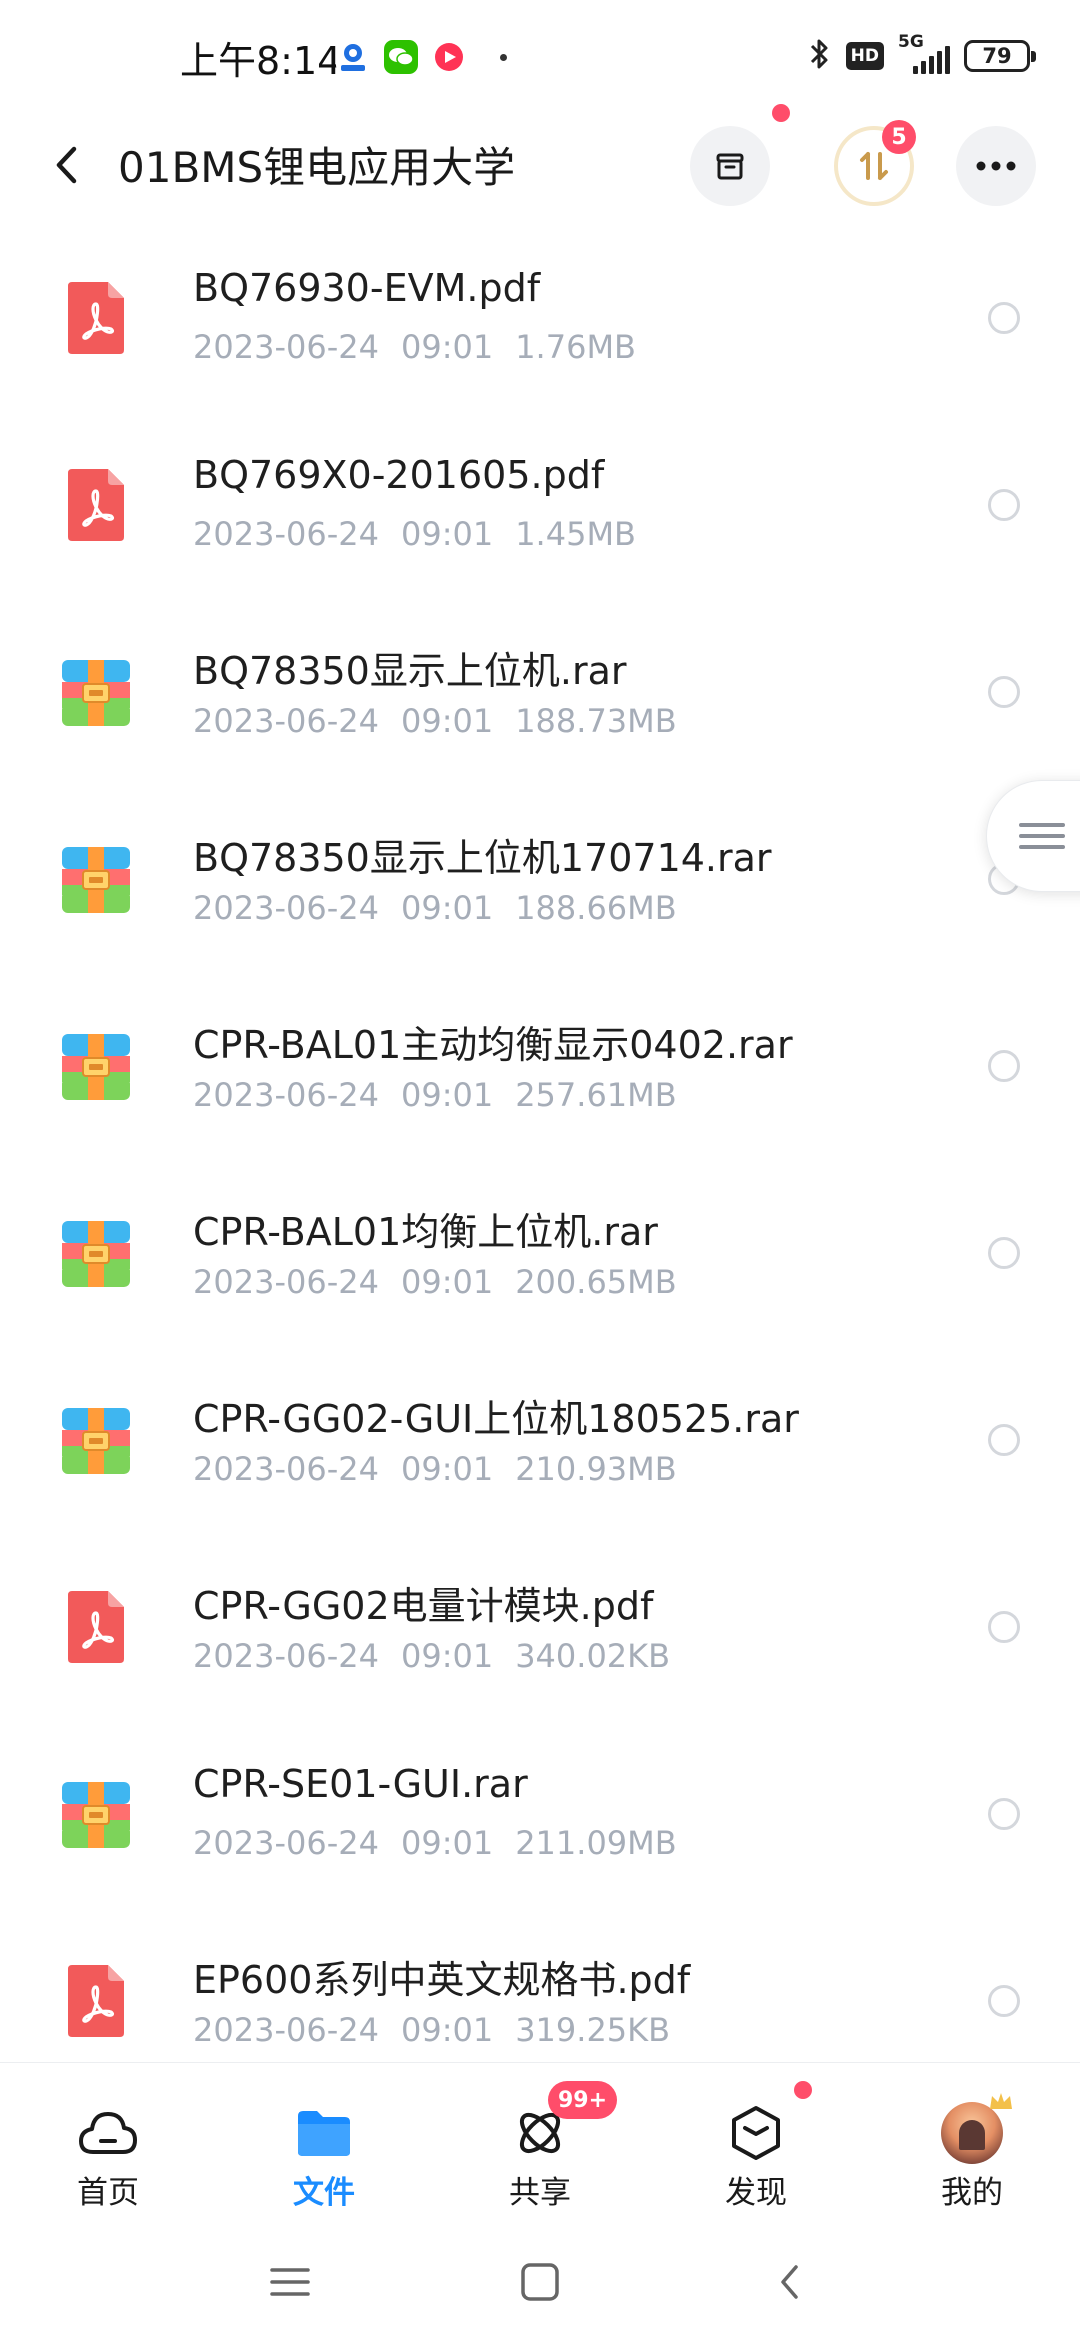  I want to click on square-home-icon, so click(540, 2282).